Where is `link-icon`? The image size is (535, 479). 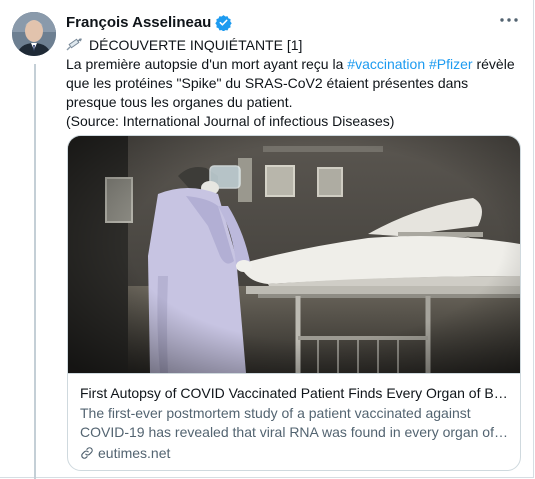
link-icon is located at coordinates (87, 453).